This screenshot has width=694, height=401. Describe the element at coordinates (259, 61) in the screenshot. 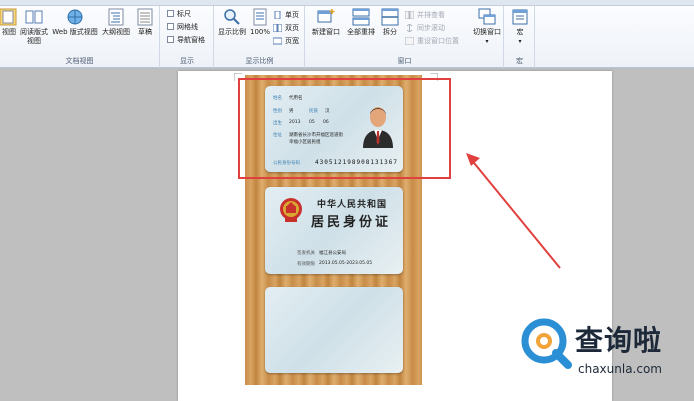

I see `group-label-zoom: 显示比例` at that location.